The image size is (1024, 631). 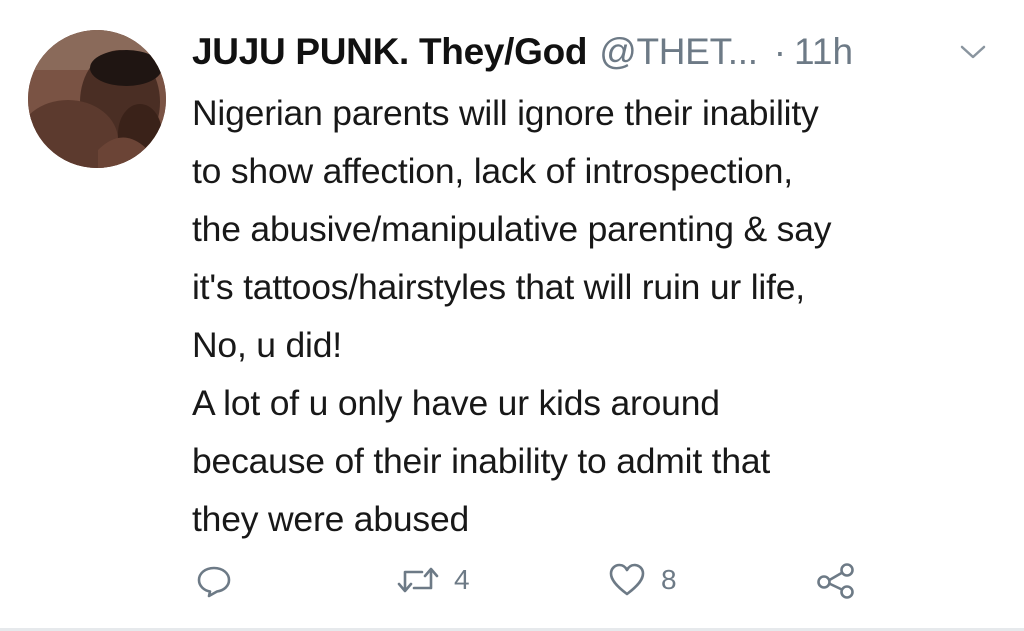 I want to click on display-name: JUJU PUNK. They/God, so click(x=390, y=52).